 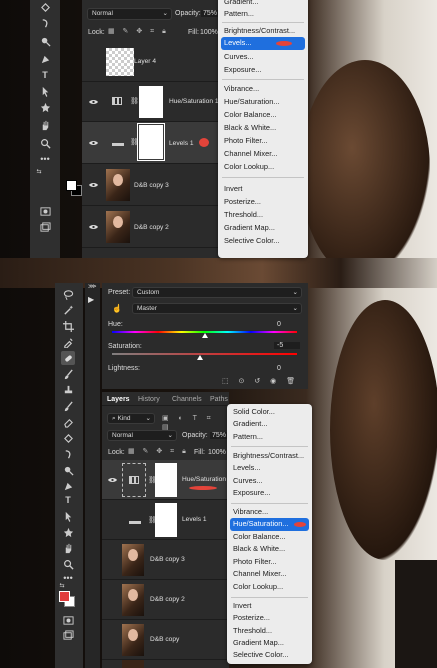 I want to click on clone-stamp-icon, so click(x=68, y=390).